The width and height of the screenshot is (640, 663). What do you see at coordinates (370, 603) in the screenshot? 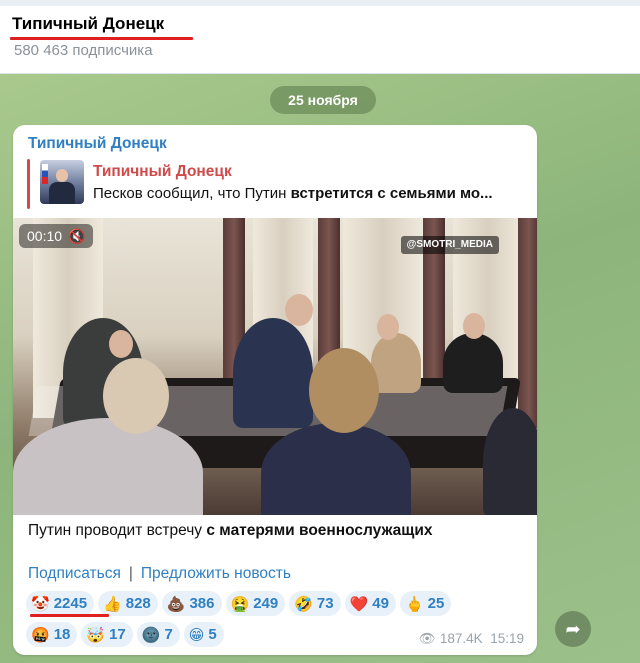
I see `reaction-heart: ❤️ 49` at bounding box center [370, 603].